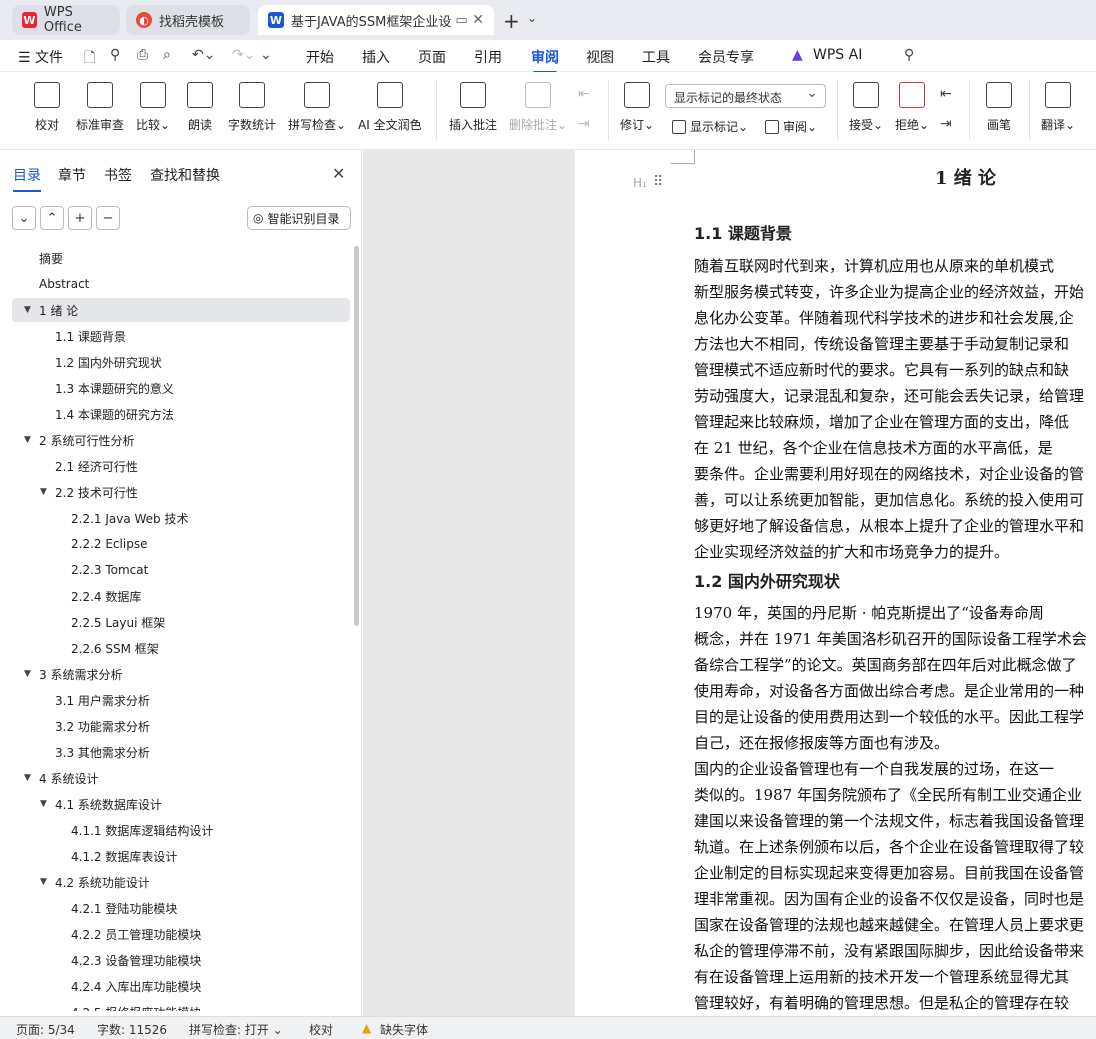 The image size is (1096, 1039). Describe the element at coordinates (390, 107) in the screenshot. I see `ai-polish-button: AI 全文润色` at that location.